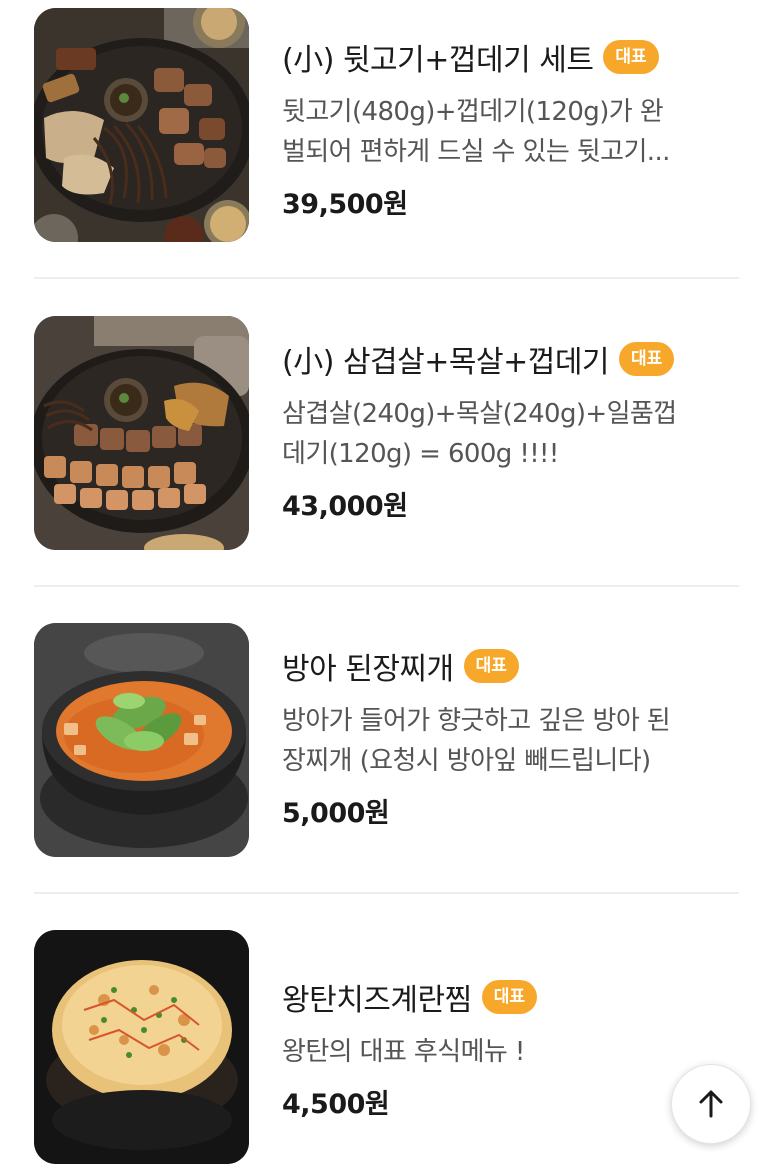 The height and width of the screenshot is (1170, 773). What do you see at coordinates (368, 669) in the screenshot?
I see `menu-item-title: 방아 된장찌개` at bounding box center [368, 669].